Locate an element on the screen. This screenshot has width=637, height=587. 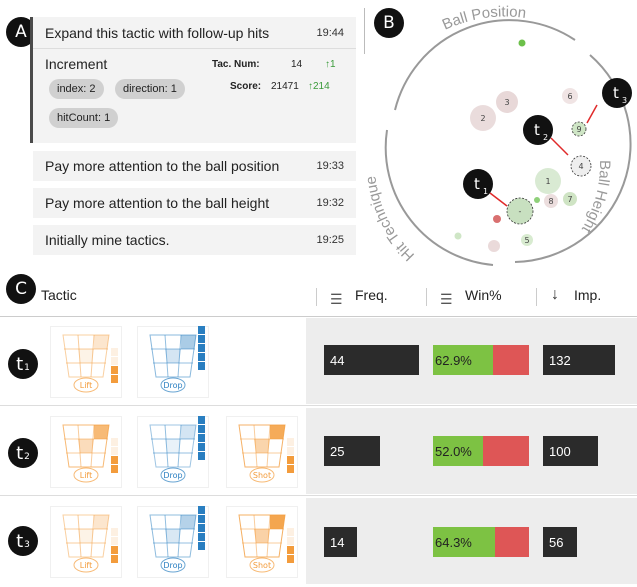
tac-num-delta: ↑1 is located at coordinates (330, 64).